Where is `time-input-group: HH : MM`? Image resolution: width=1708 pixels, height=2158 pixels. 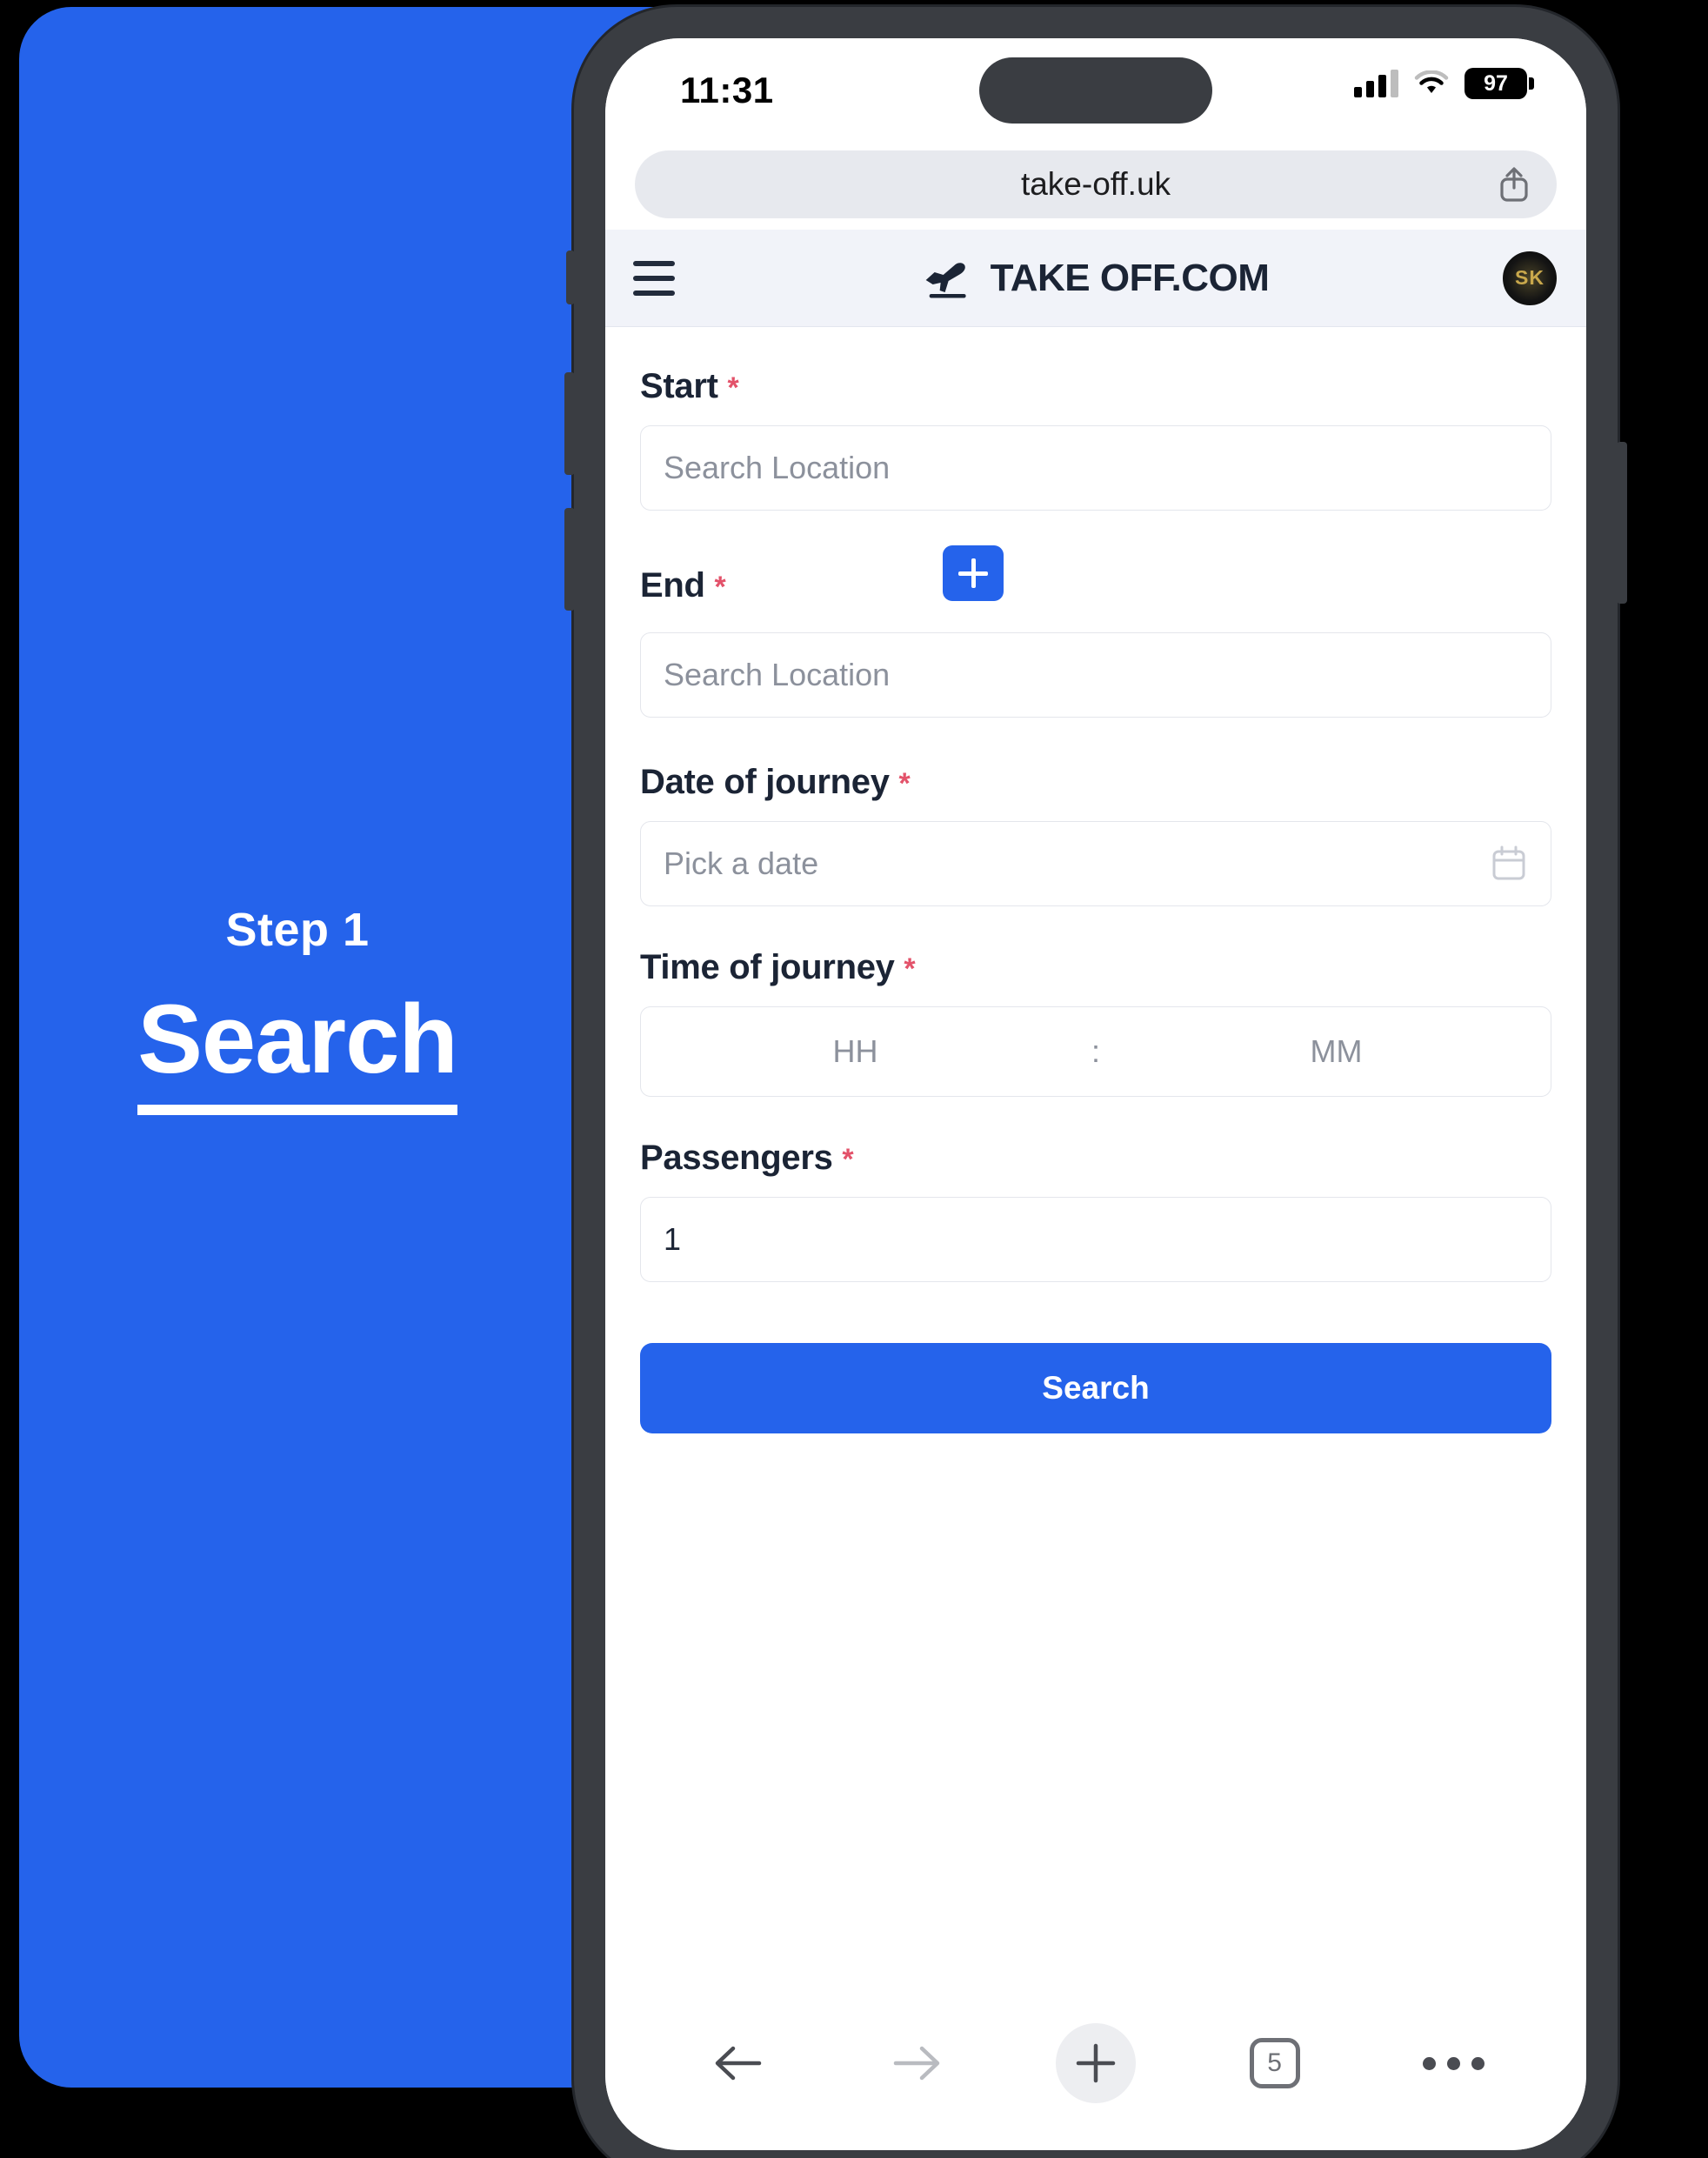 time-input-group: HH : MM is located at coordinates (1095, 1051).